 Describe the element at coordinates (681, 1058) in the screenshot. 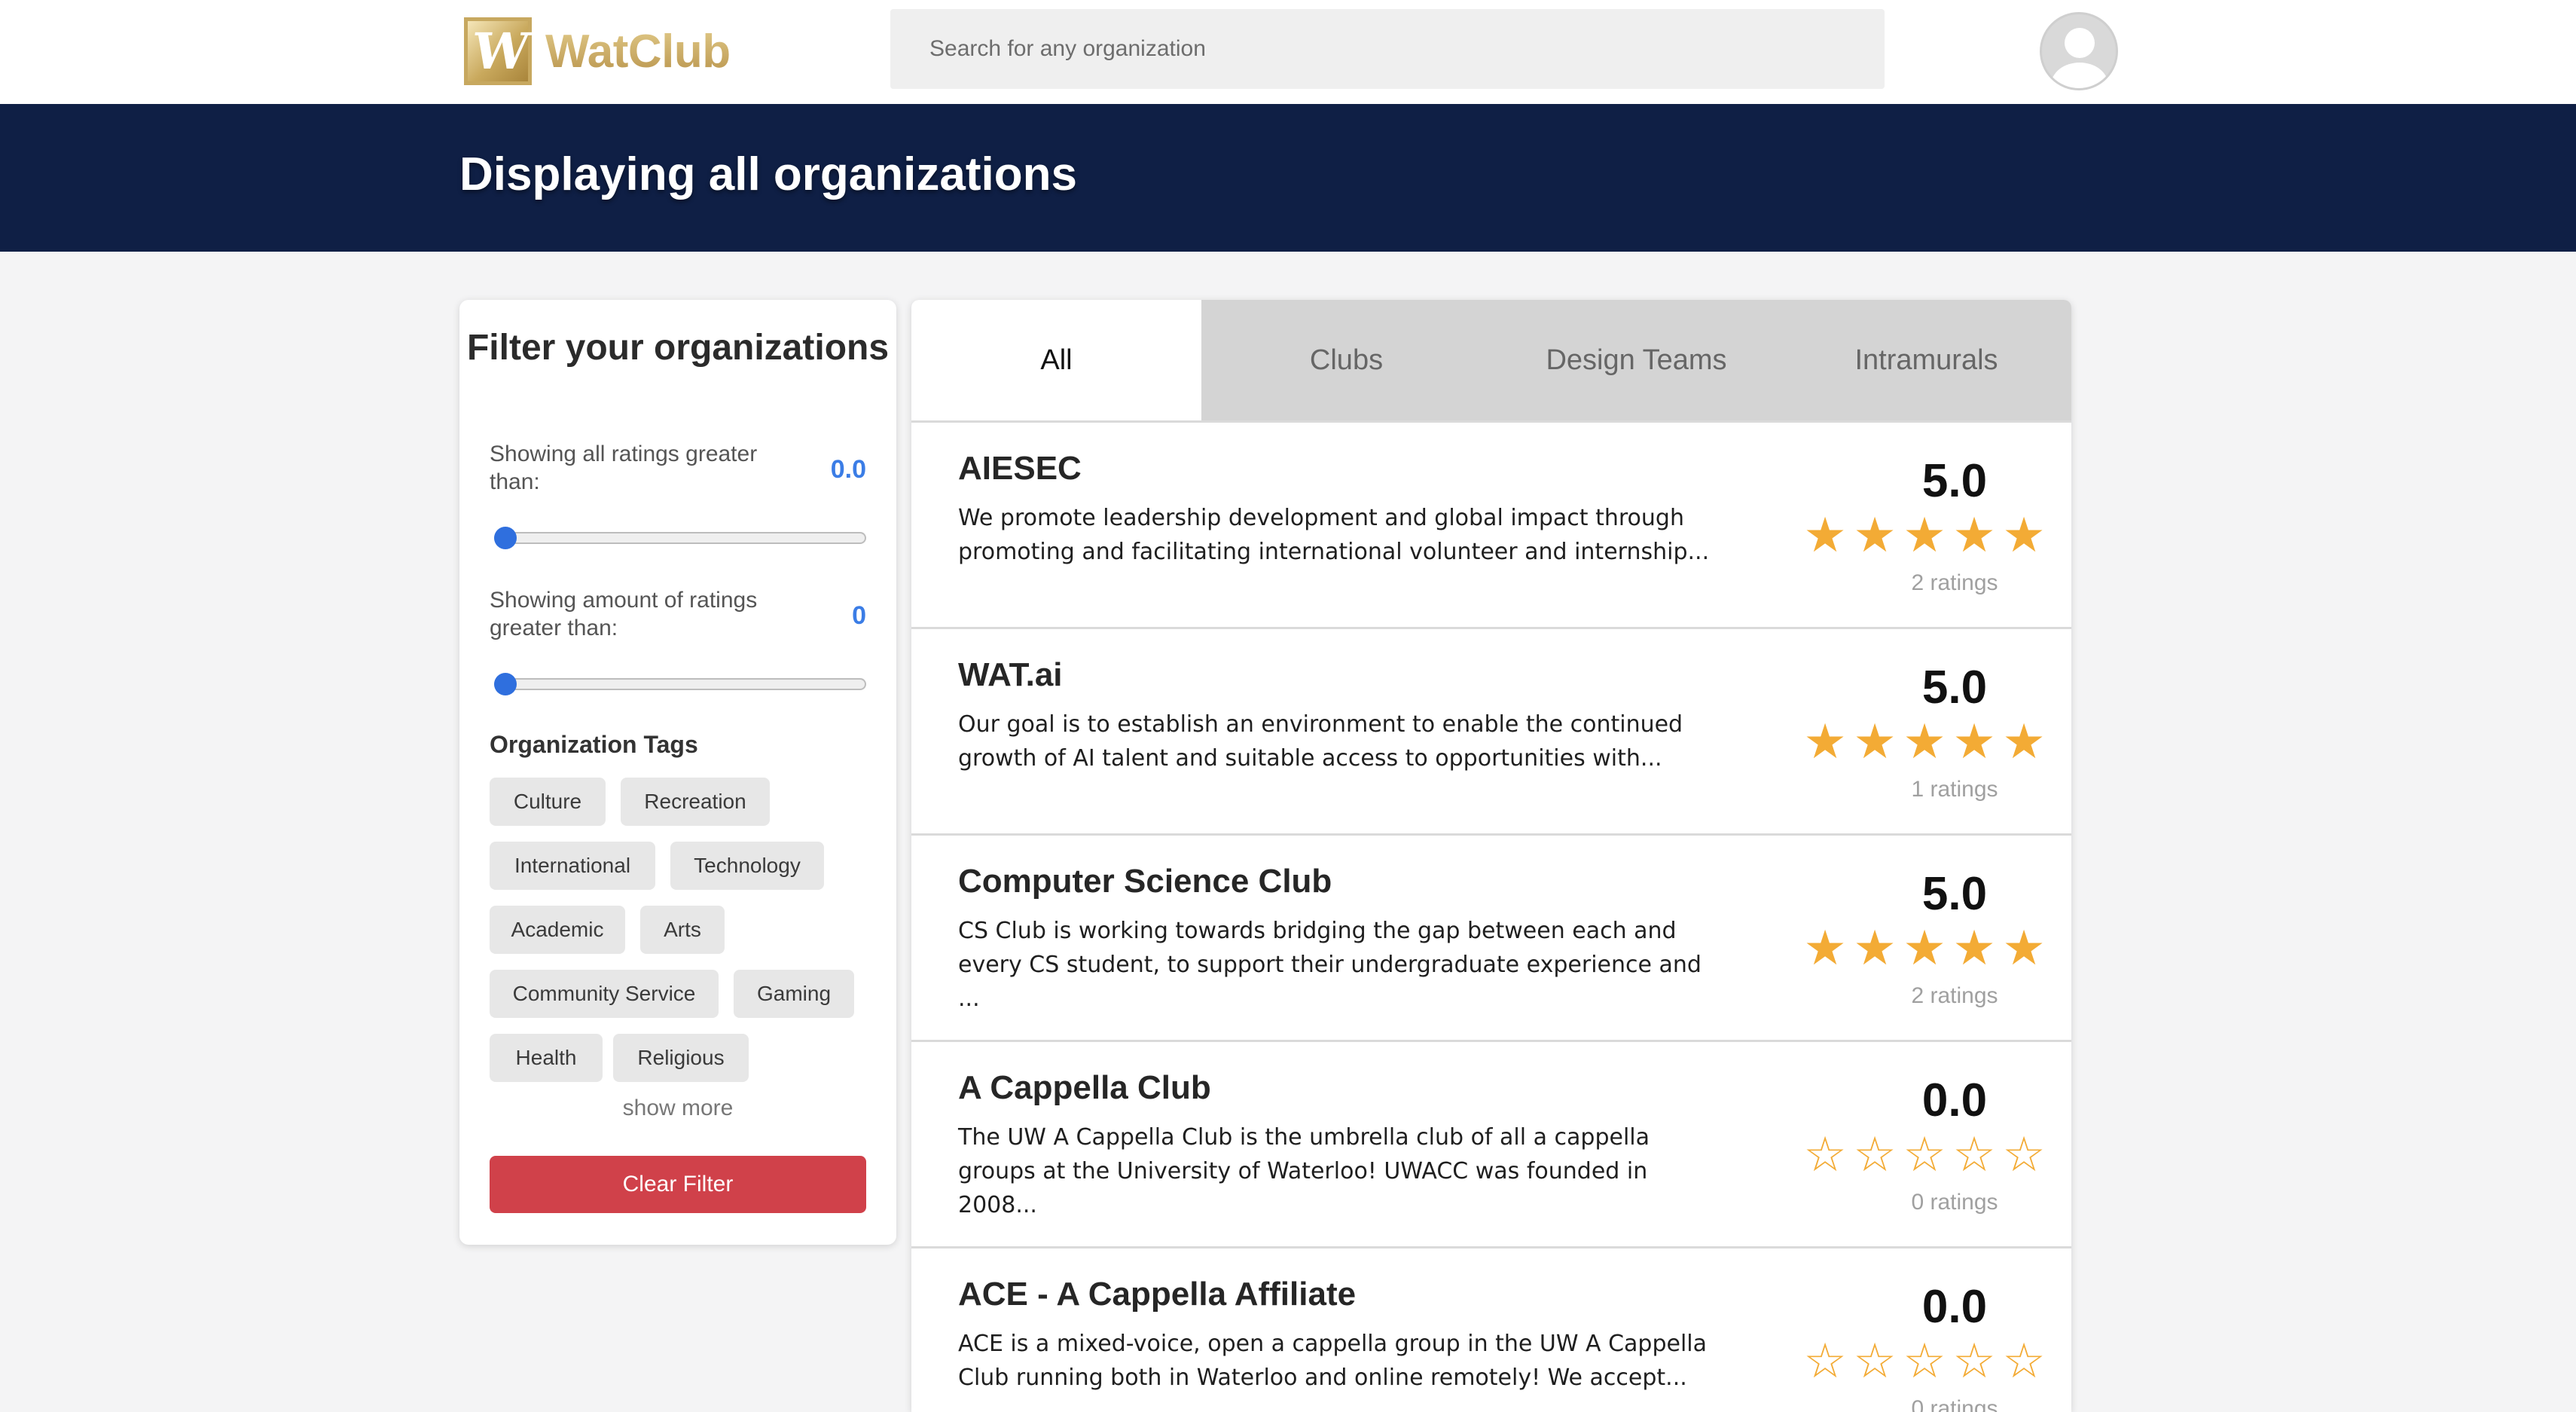

I see `tag-religious: Religious` at that location.